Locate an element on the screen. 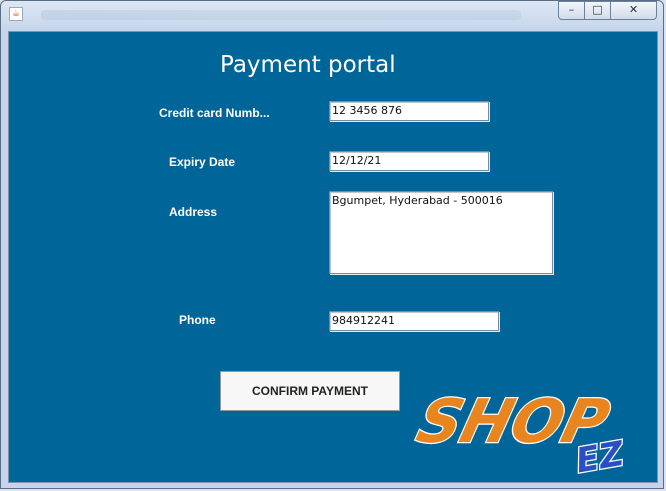 The image size is (666, 491). phone-input: 984912241 is located at coordinates (414, 321).